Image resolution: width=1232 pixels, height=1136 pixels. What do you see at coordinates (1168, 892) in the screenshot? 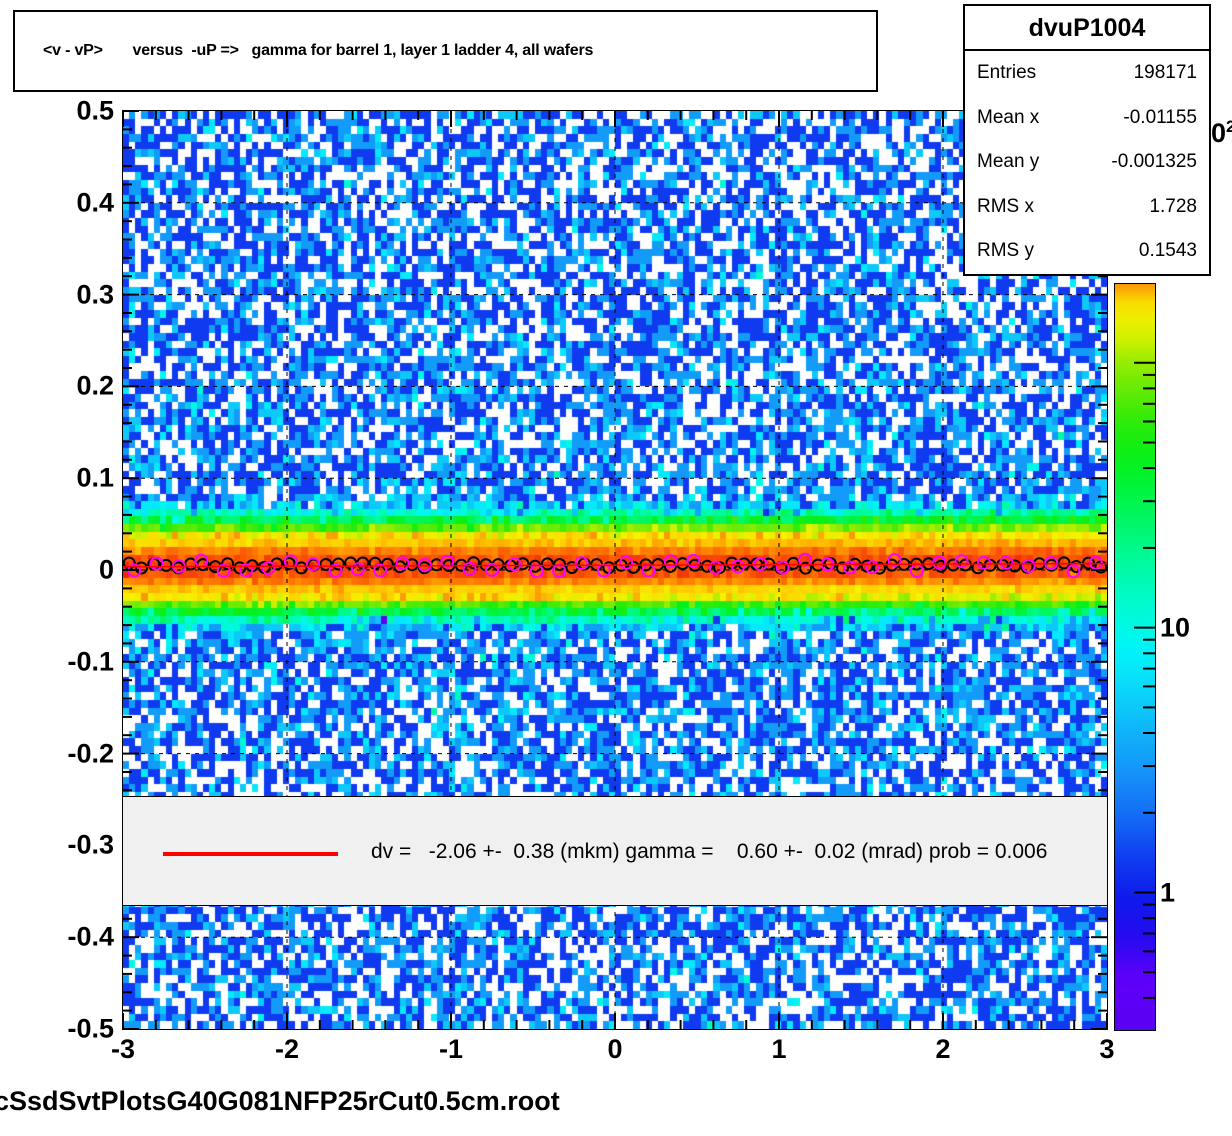
I see `palette-tick-label: 1` at bounding box center [1168, 892].